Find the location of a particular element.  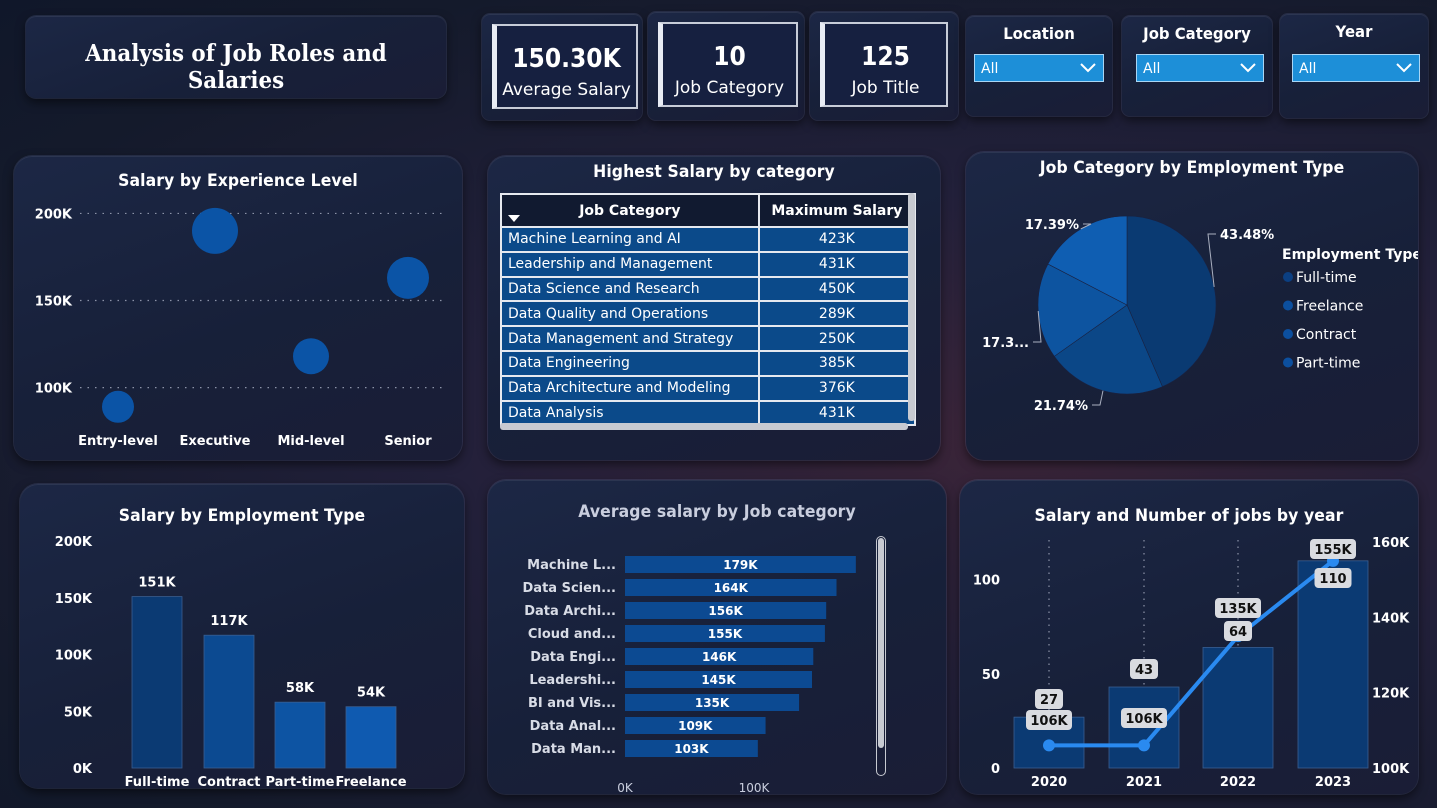

x-tick-label: Freelance is located at coordinates (370, 781).